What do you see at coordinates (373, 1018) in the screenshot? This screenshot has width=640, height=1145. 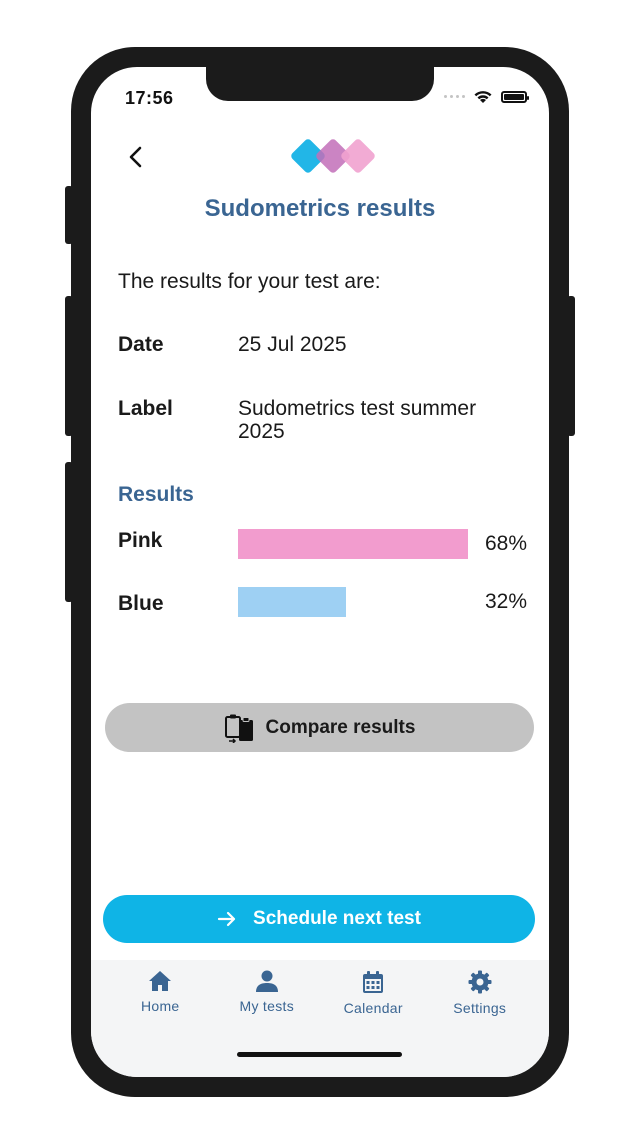 I see `tab-calendar: Calendar` at bounding box center [373, 1018].